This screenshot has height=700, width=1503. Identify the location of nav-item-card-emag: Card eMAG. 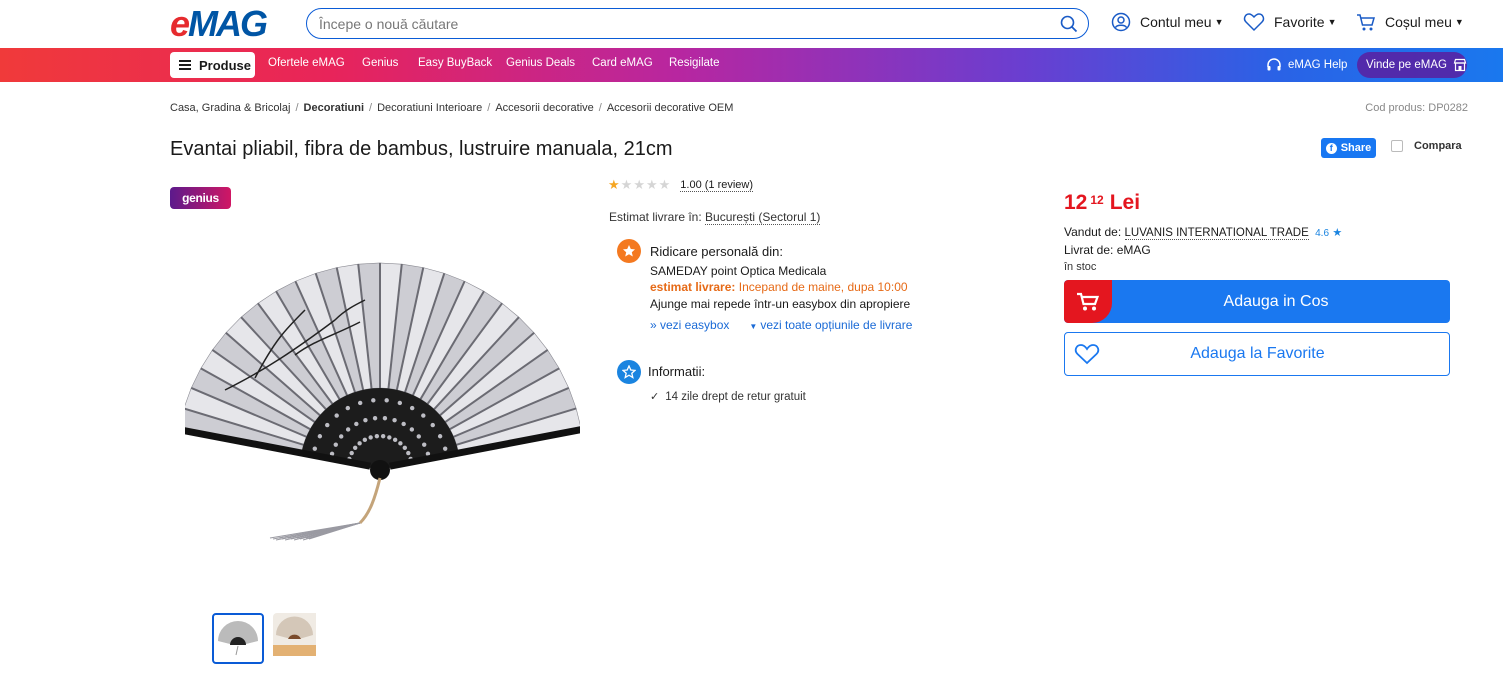
(622, 63).